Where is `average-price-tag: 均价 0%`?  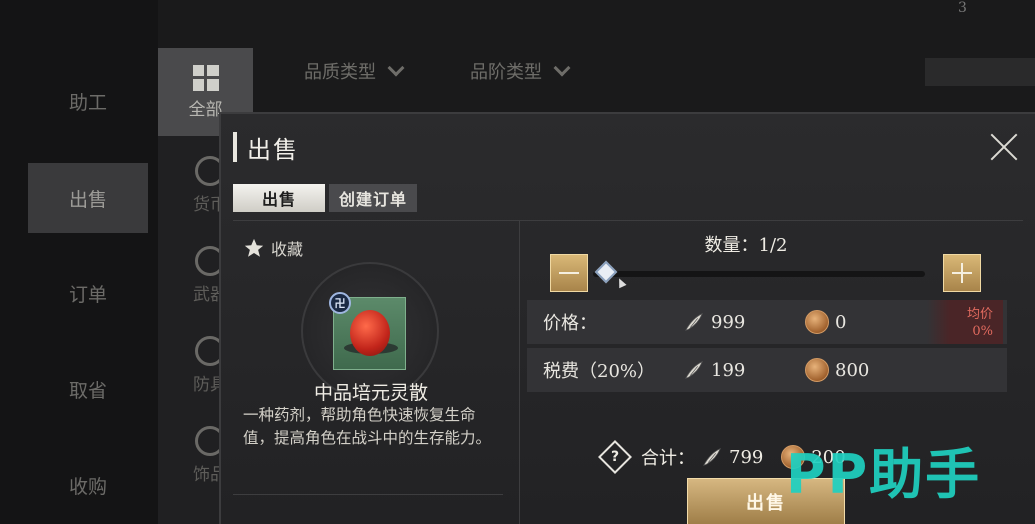 average-price-tag: 均价 0% is located at coordinates (965, 322).